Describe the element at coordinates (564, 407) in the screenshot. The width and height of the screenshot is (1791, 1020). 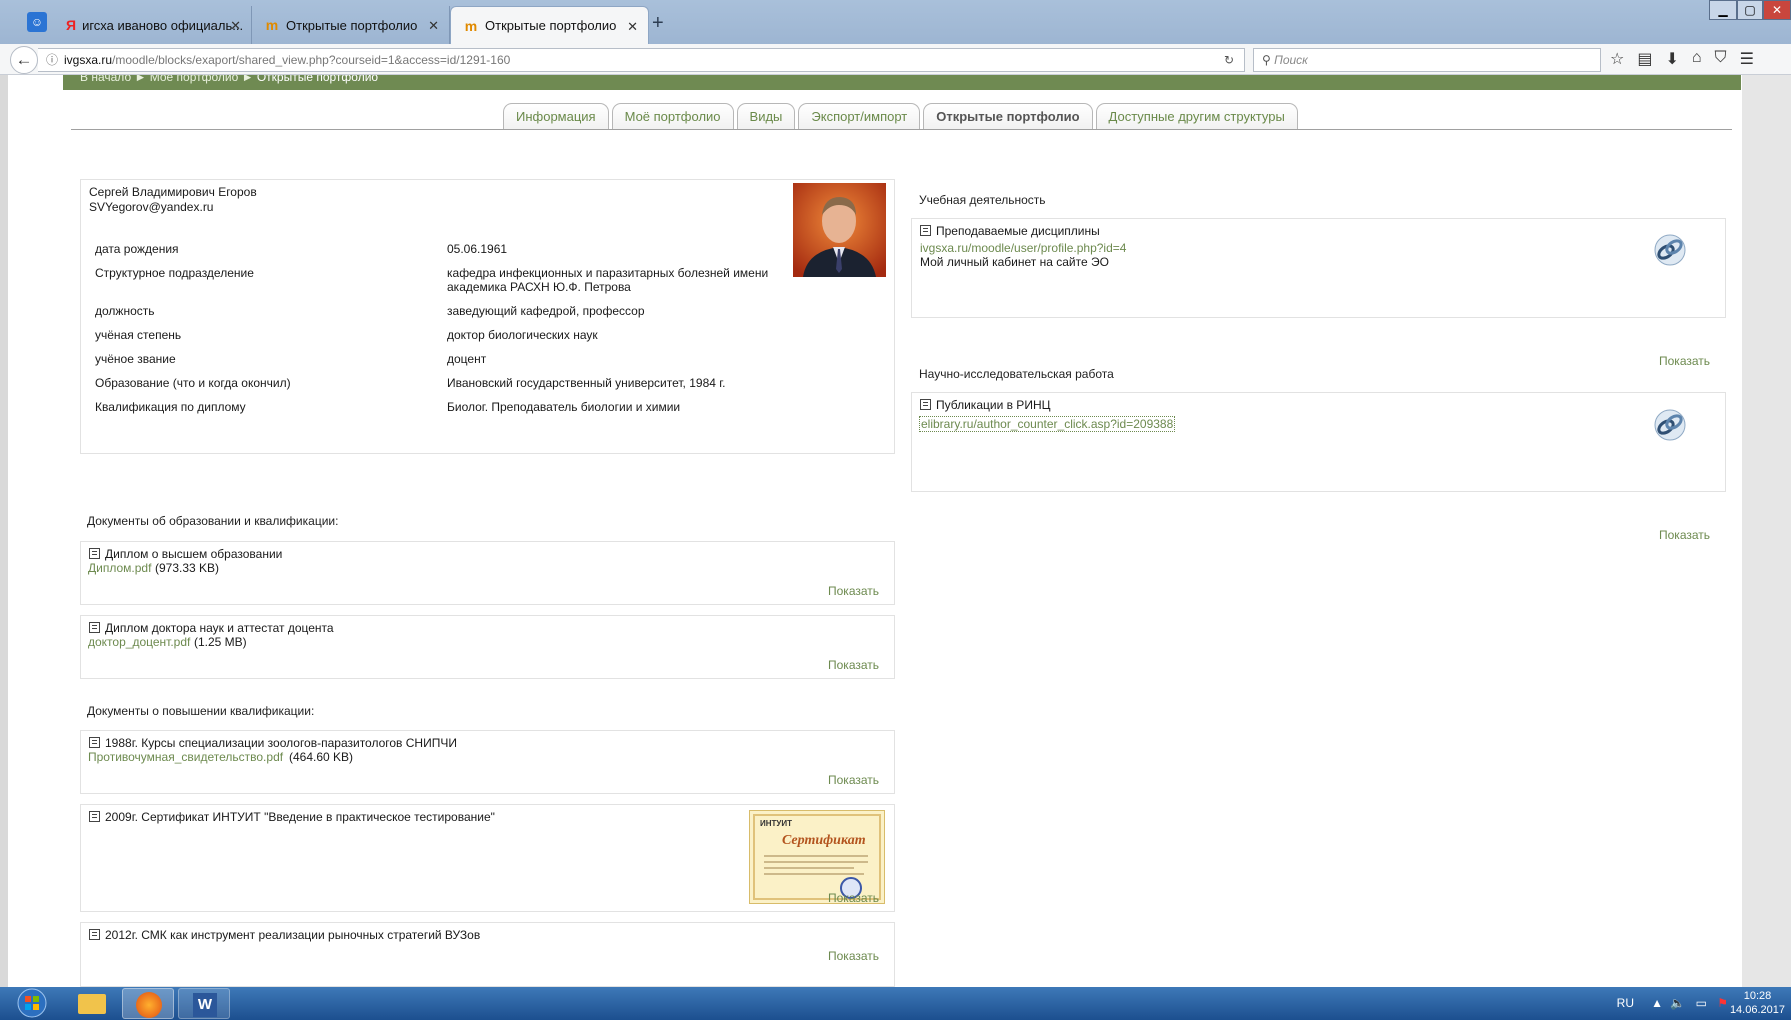
I see `field-value: Биолог. Преподаватель биологии и химии` at that location.